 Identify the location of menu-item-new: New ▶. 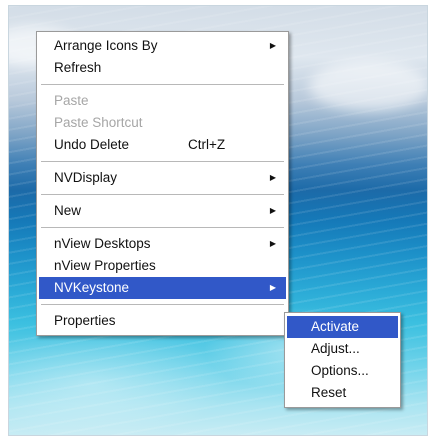
(162, 211).